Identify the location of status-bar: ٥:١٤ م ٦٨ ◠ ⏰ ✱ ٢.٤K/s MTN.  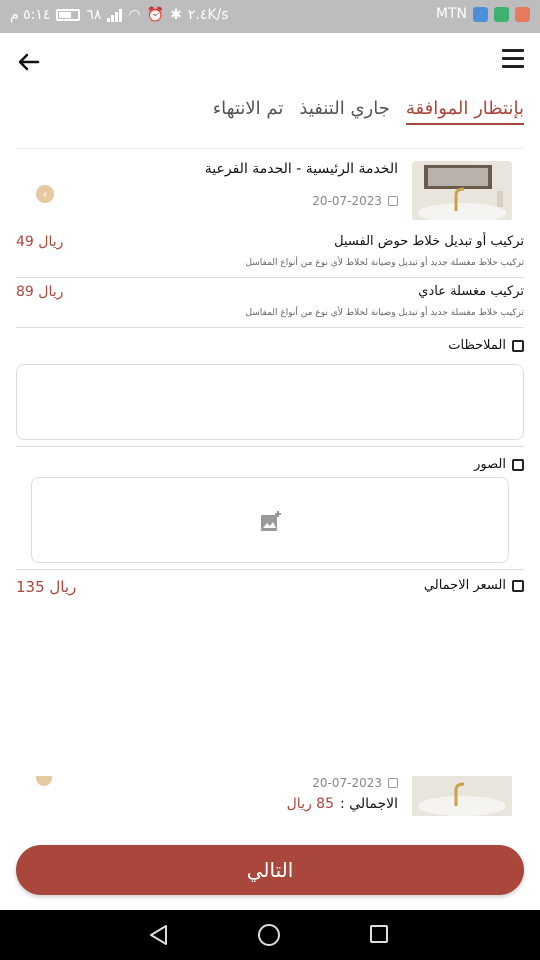
(270, 16).